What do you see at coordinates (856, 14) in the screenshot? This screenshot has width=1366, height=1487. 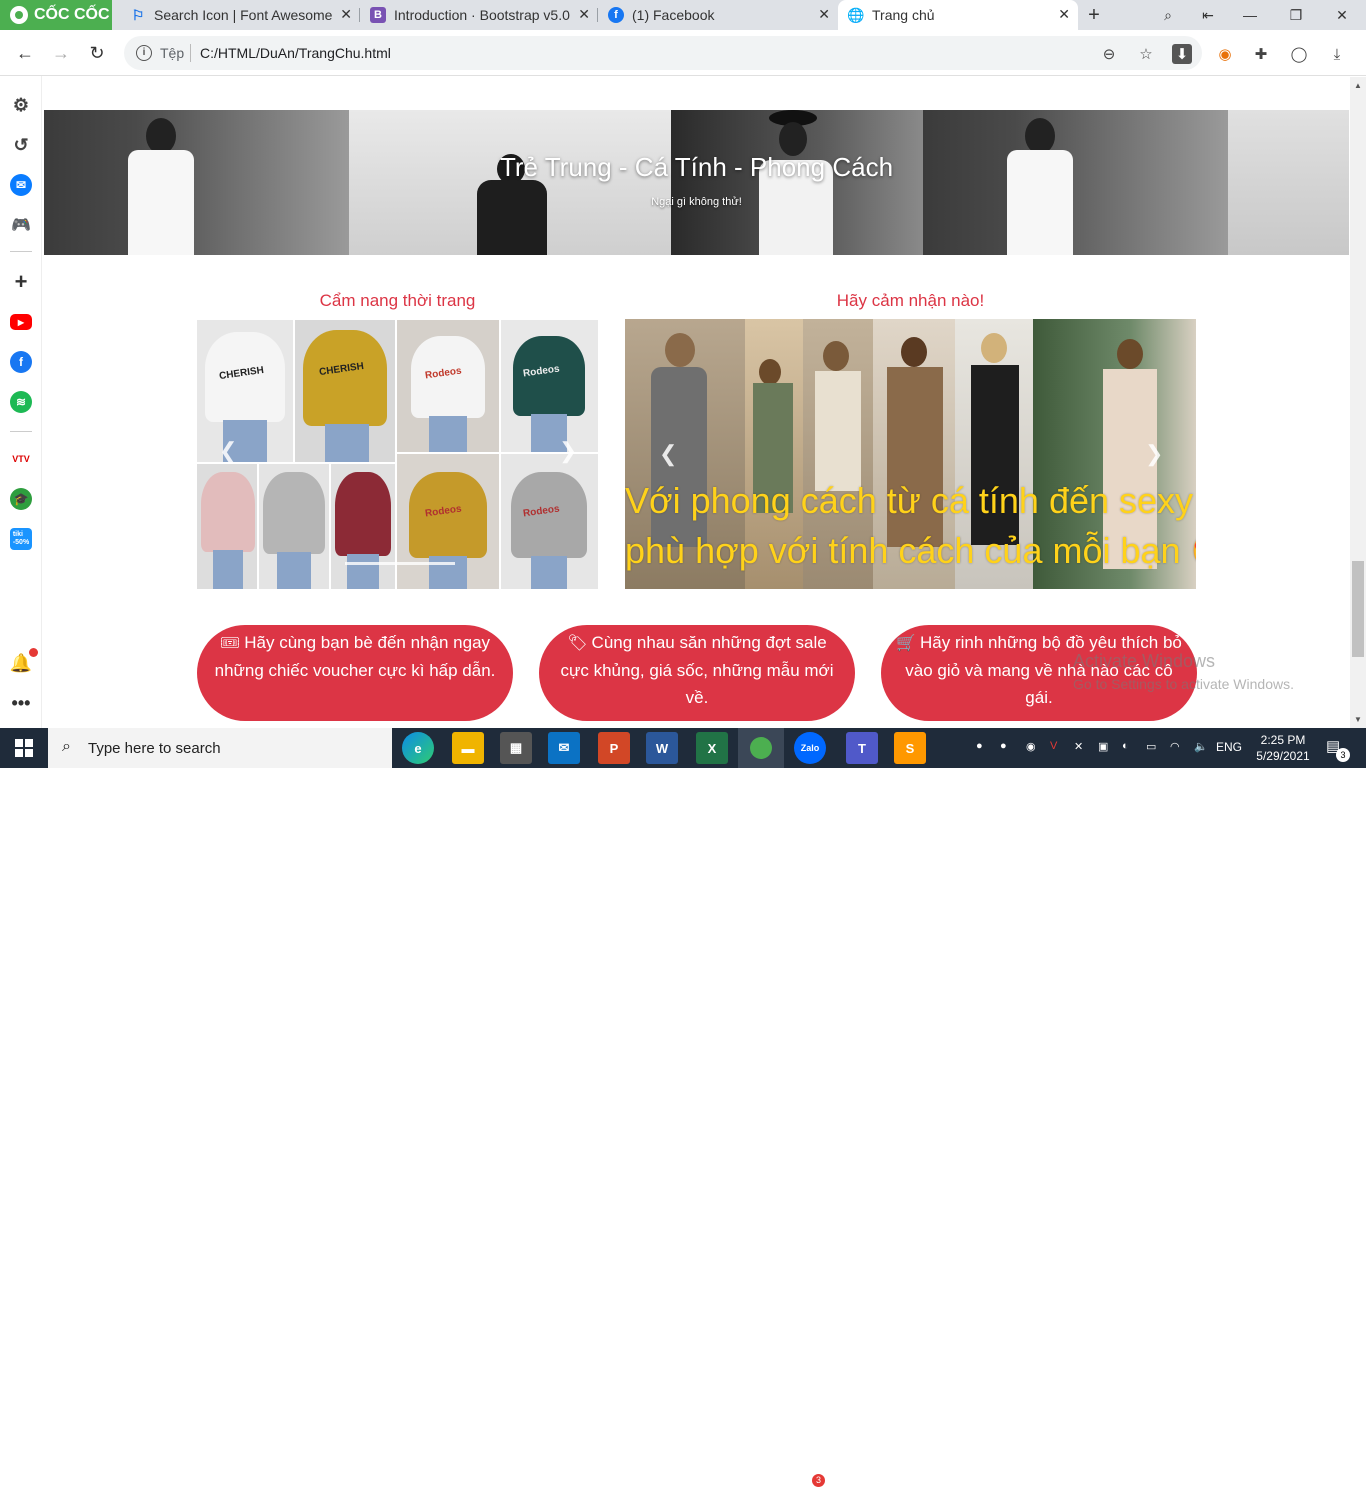 I see `globe-icon: 🌐` at bounding box center [856, 14].